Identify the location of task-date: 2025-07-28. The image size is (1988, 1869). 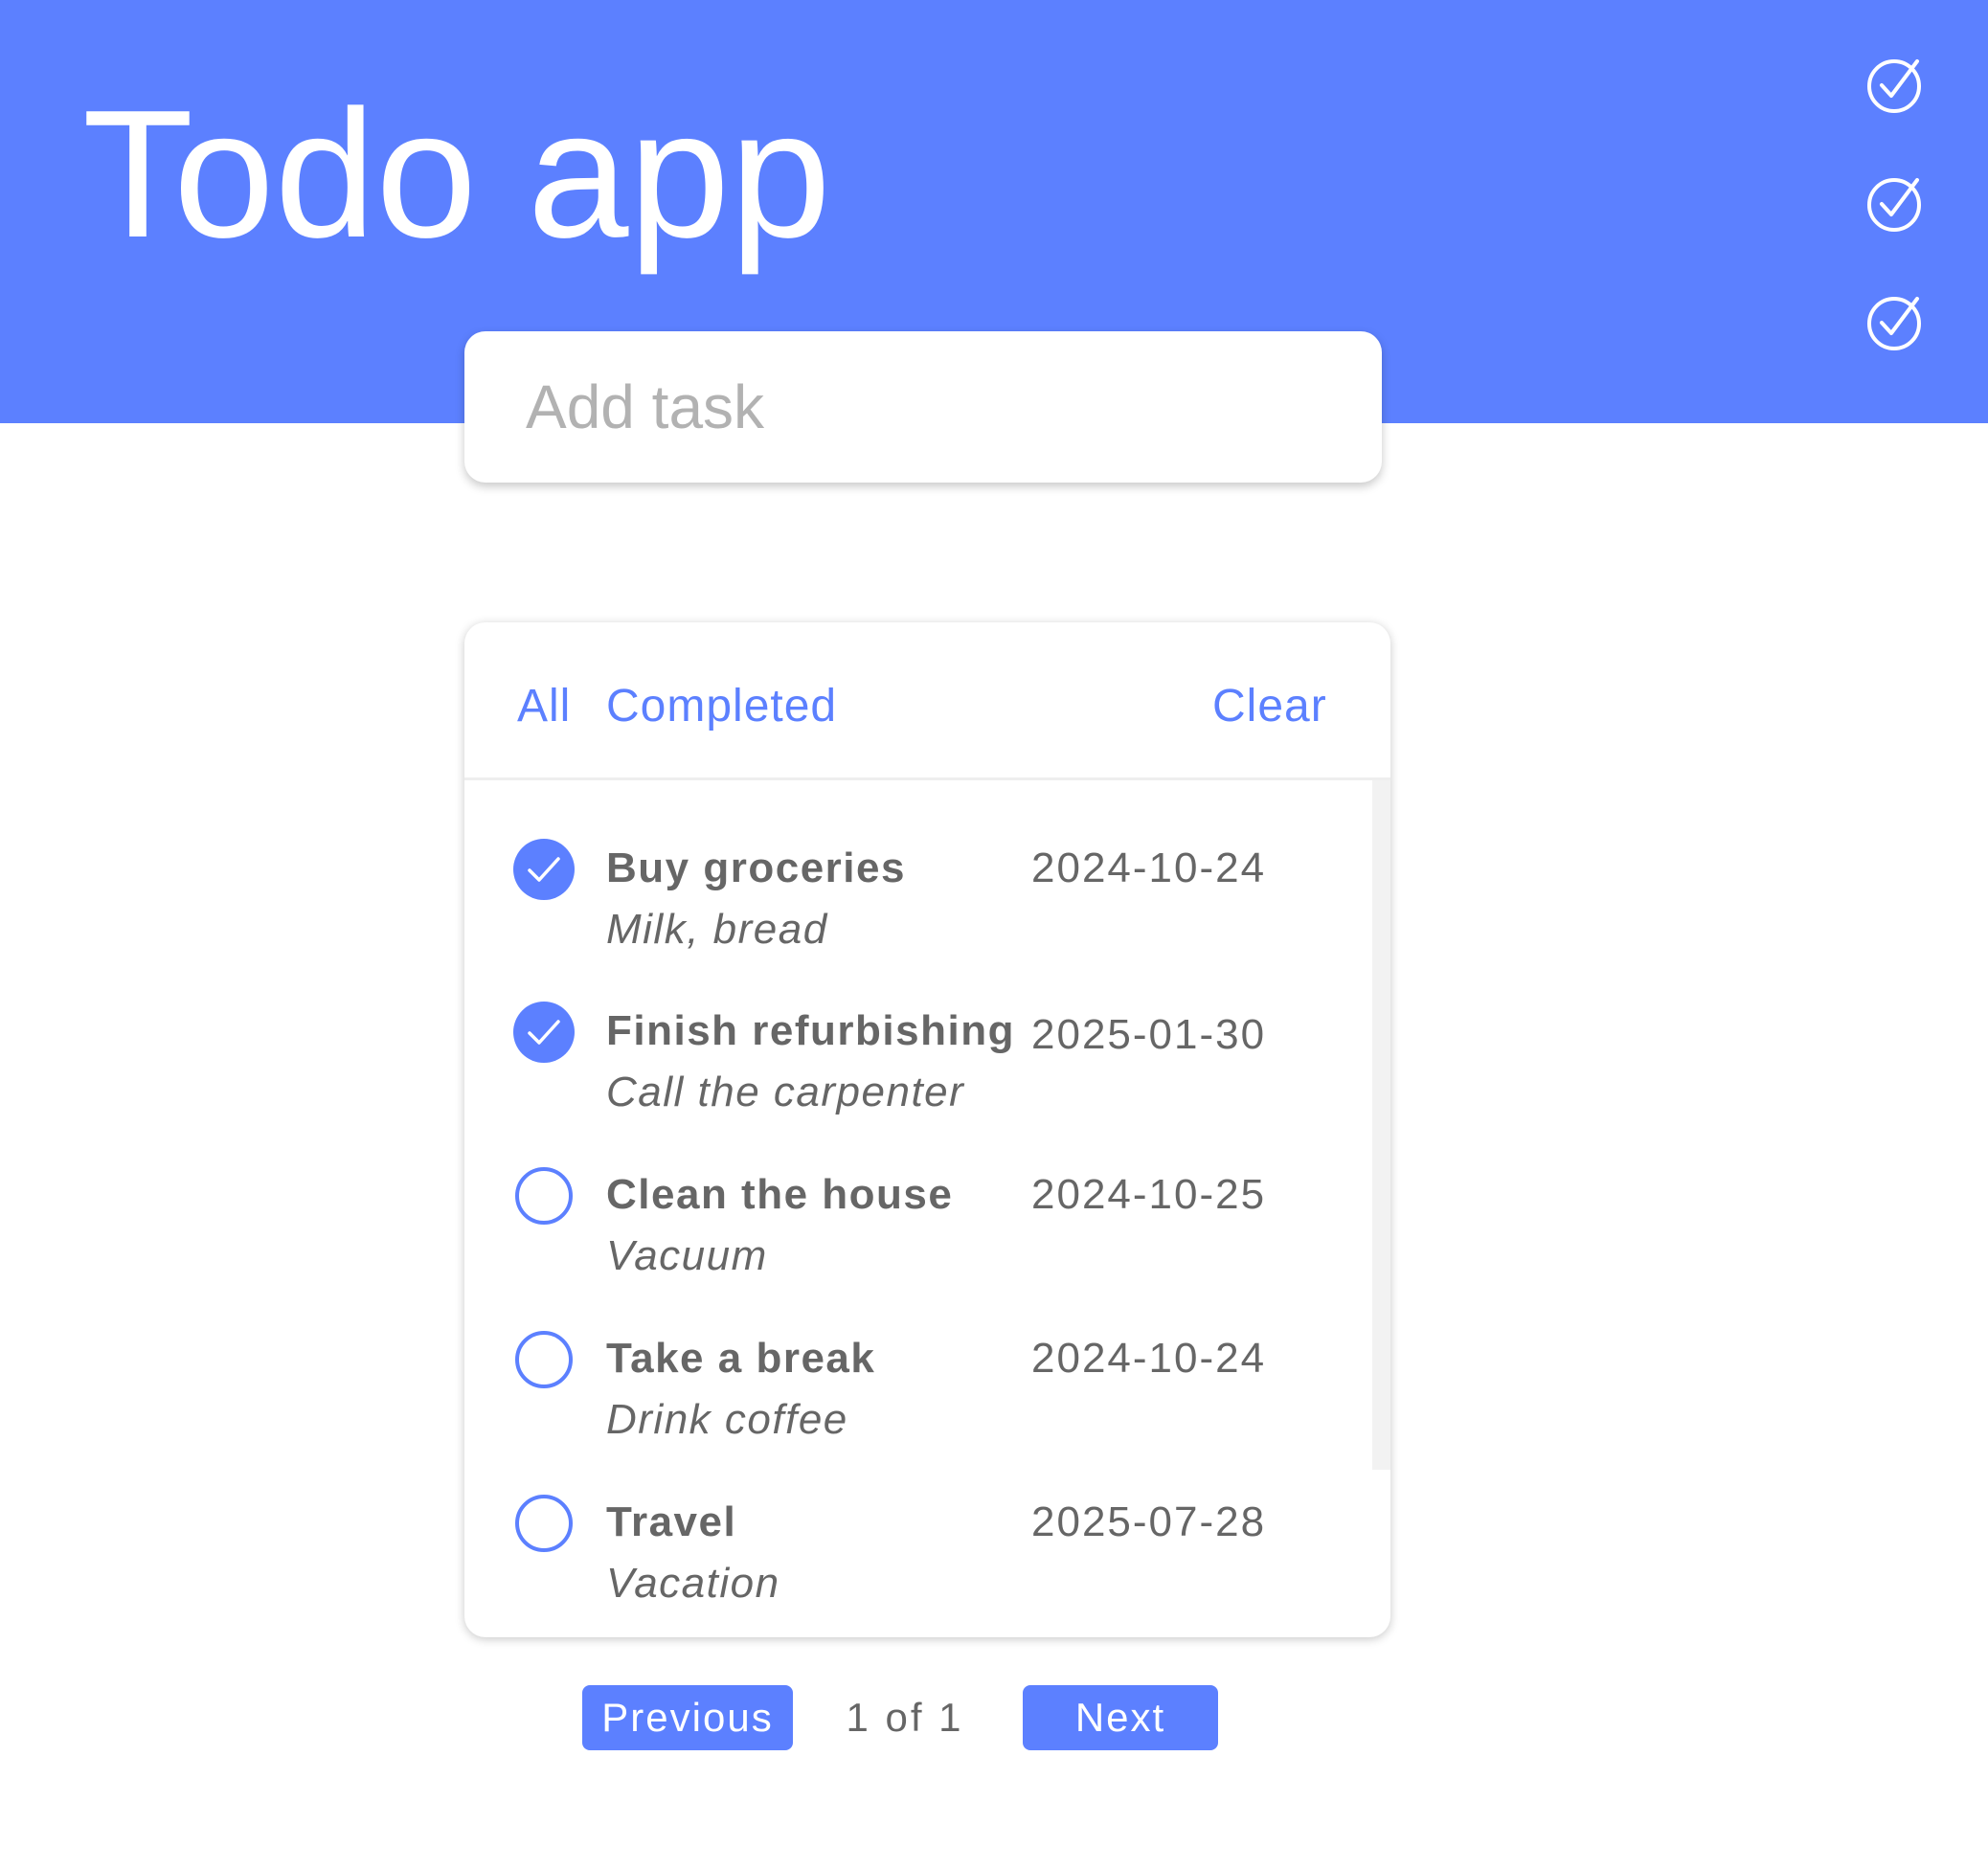
(1149, 1522).